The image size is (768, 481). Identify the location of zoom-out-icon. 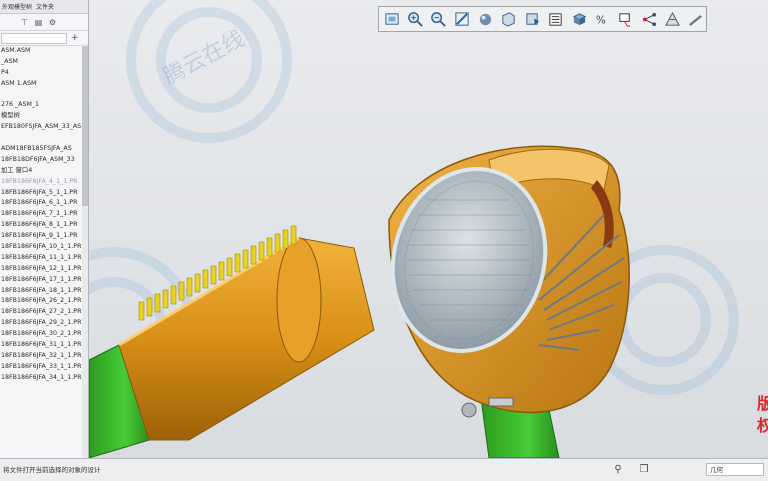
(439, 19).